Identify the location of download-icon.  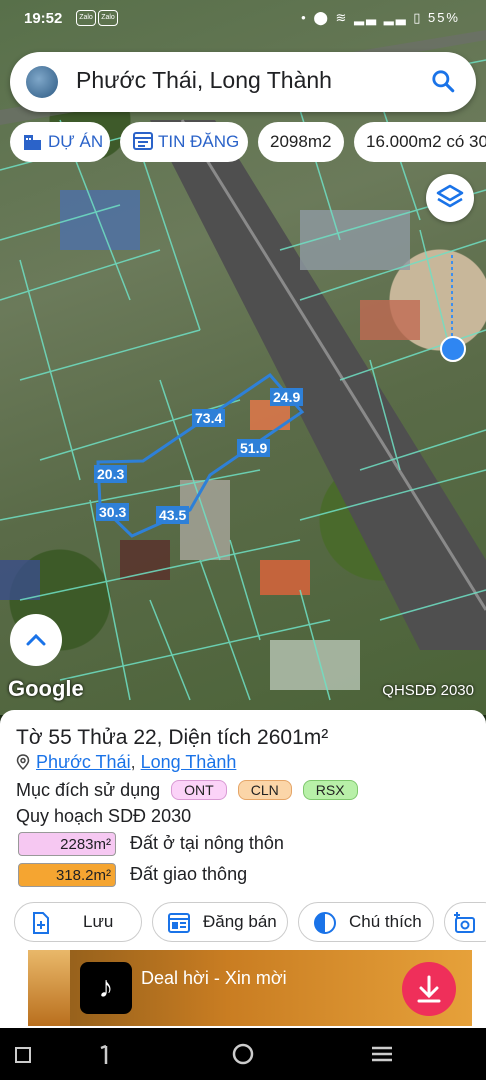
(429, 989).